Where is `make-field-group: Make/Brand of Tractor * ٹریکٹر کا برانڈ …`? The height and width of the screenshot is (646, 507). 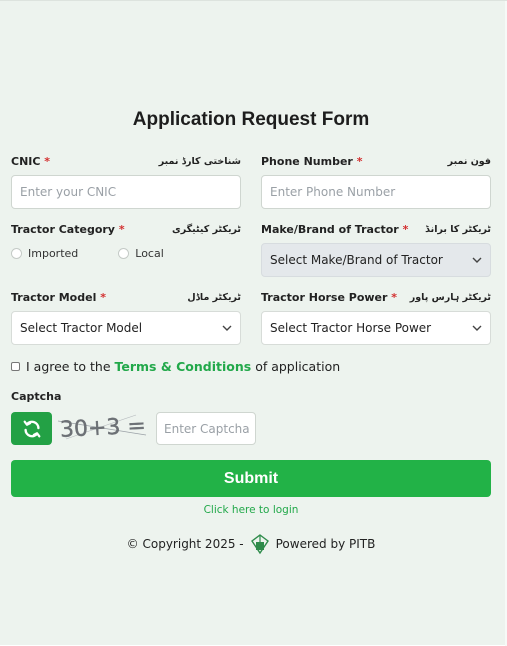
make-field-group: Make/Brand of Tractor * ٹریکٹر کا برانڈ … is located at coordinates (376, 249).